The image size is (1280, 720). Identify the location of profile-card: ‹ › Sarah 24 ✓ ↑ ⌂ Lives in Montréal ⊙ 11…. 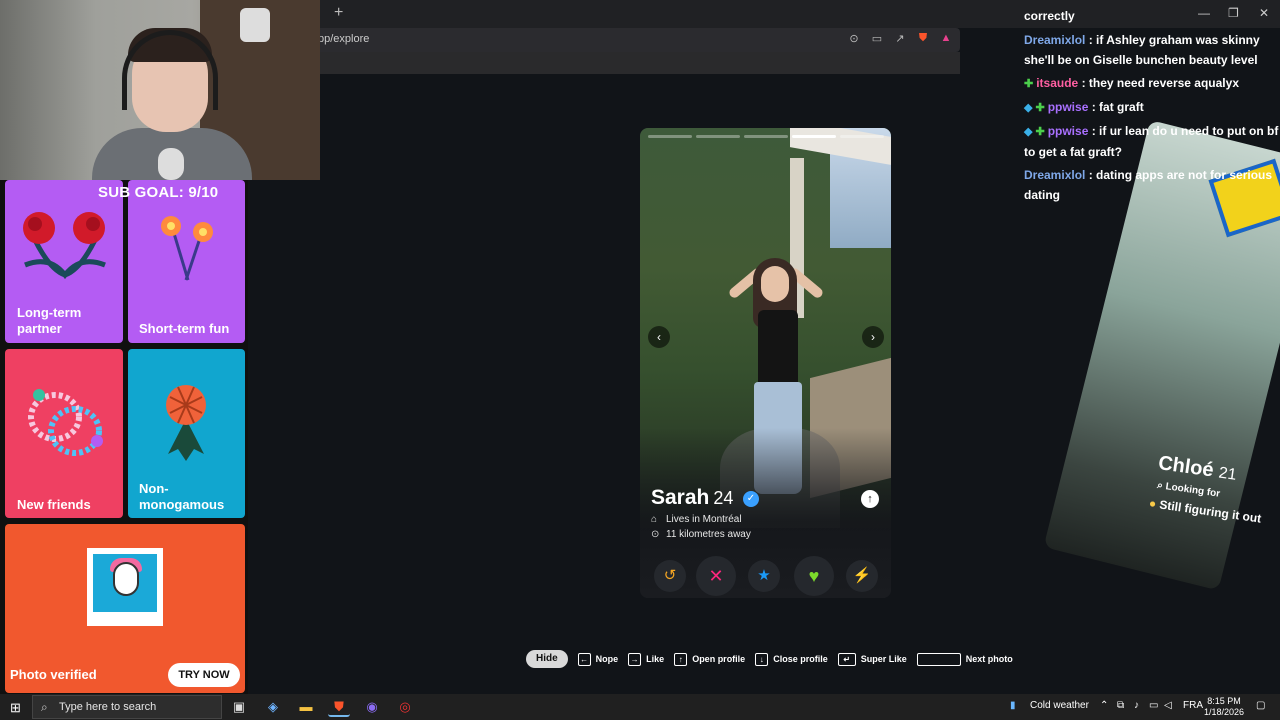
(765, 363).